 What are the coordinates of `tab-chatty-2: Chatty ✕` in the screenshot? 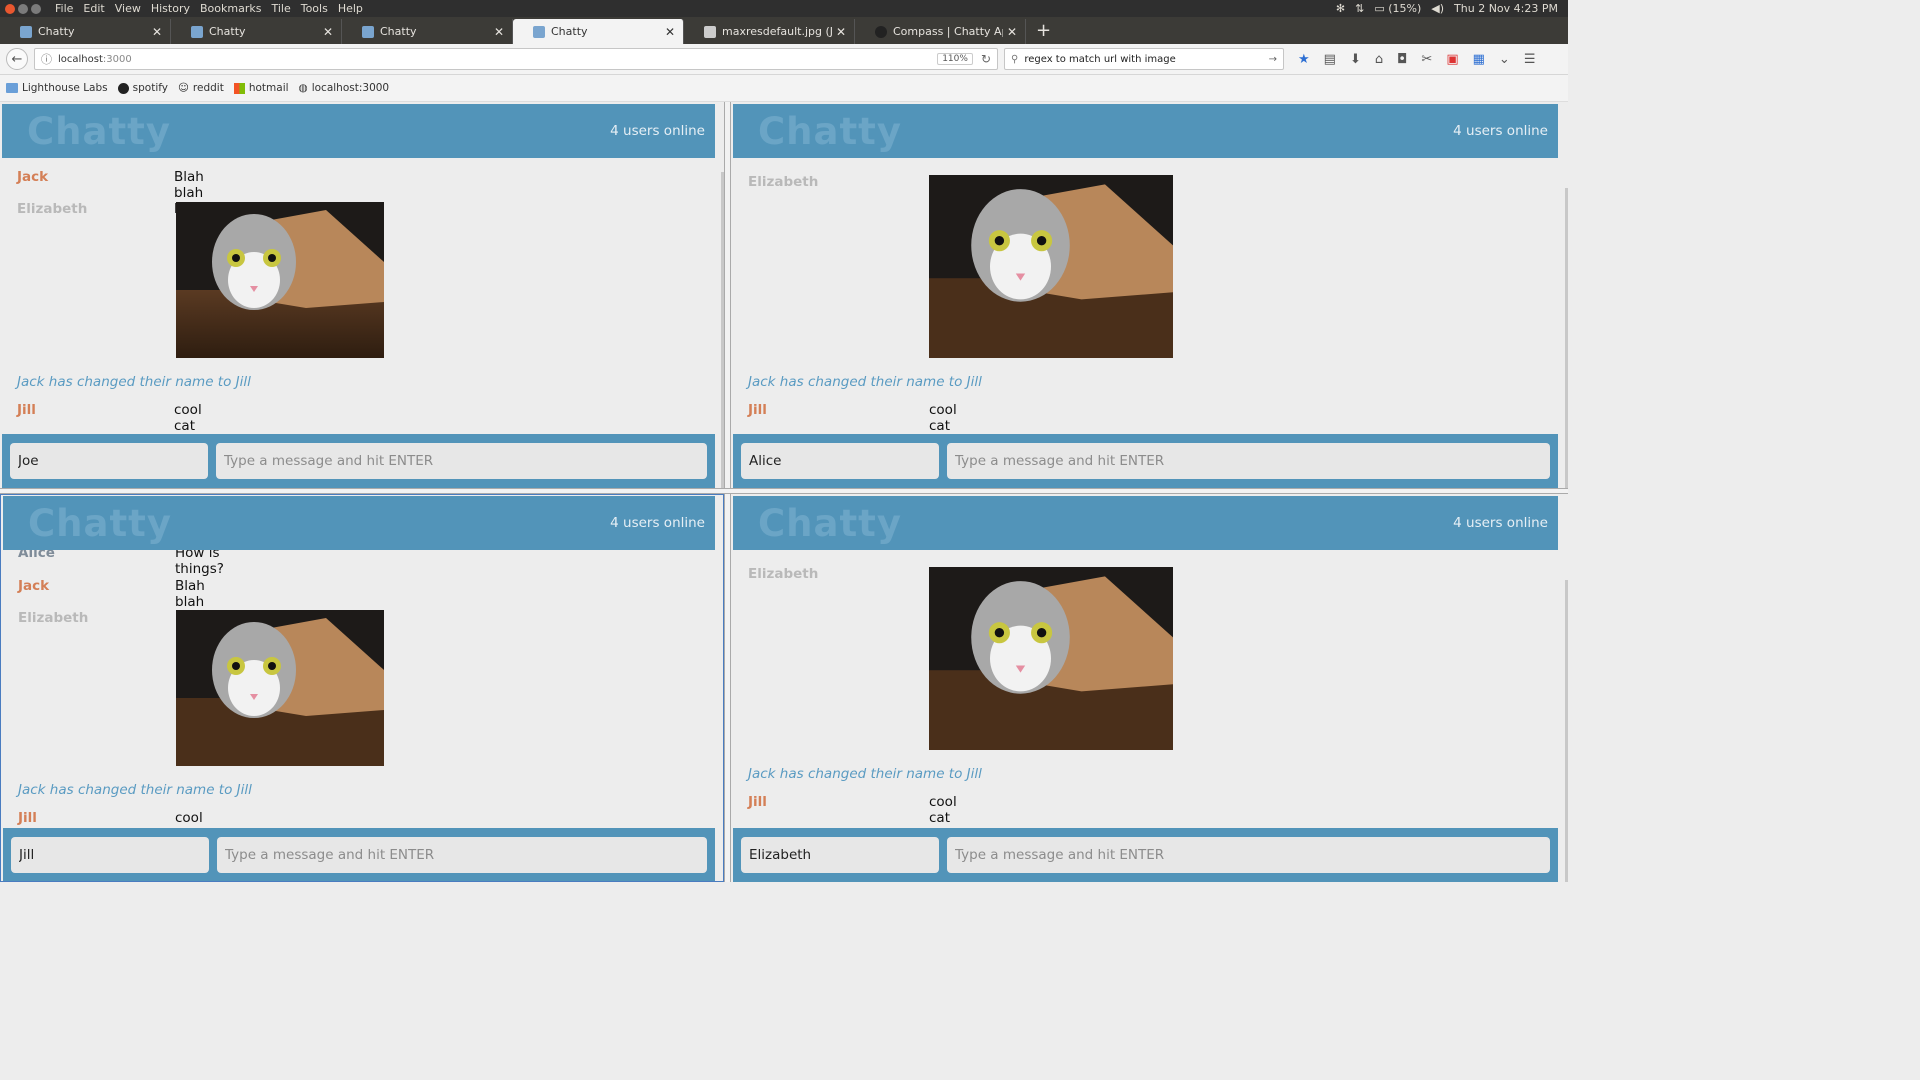 It's located at (256, 31).